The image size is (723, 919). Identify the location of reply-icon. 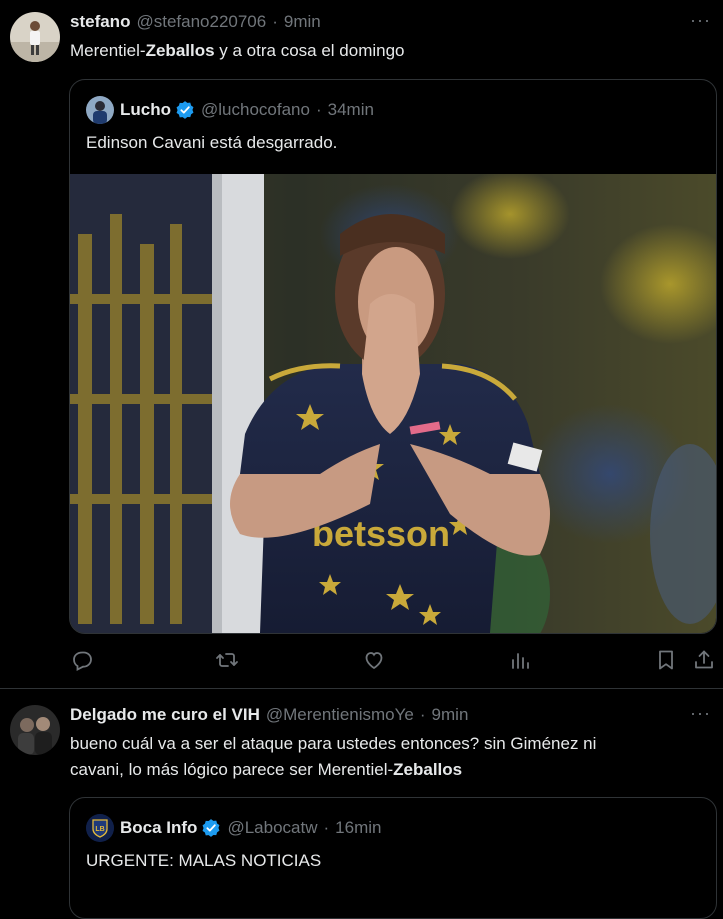
(82, 660).